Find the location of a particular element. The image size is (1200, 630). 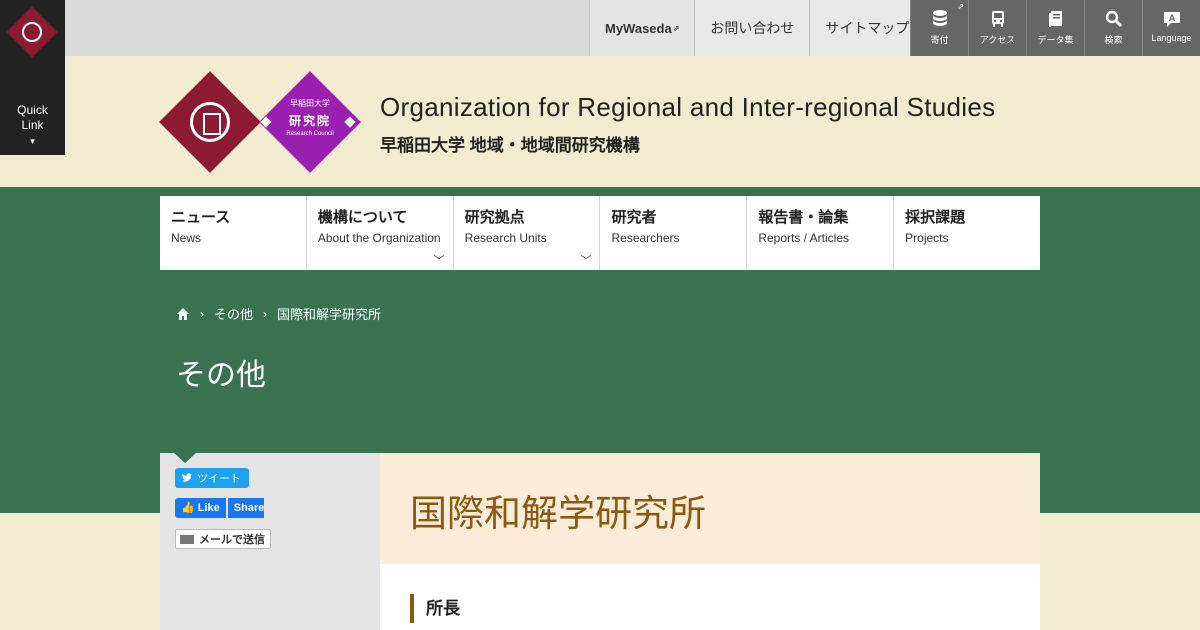

book-icon is located at coordinates (1055, 19).